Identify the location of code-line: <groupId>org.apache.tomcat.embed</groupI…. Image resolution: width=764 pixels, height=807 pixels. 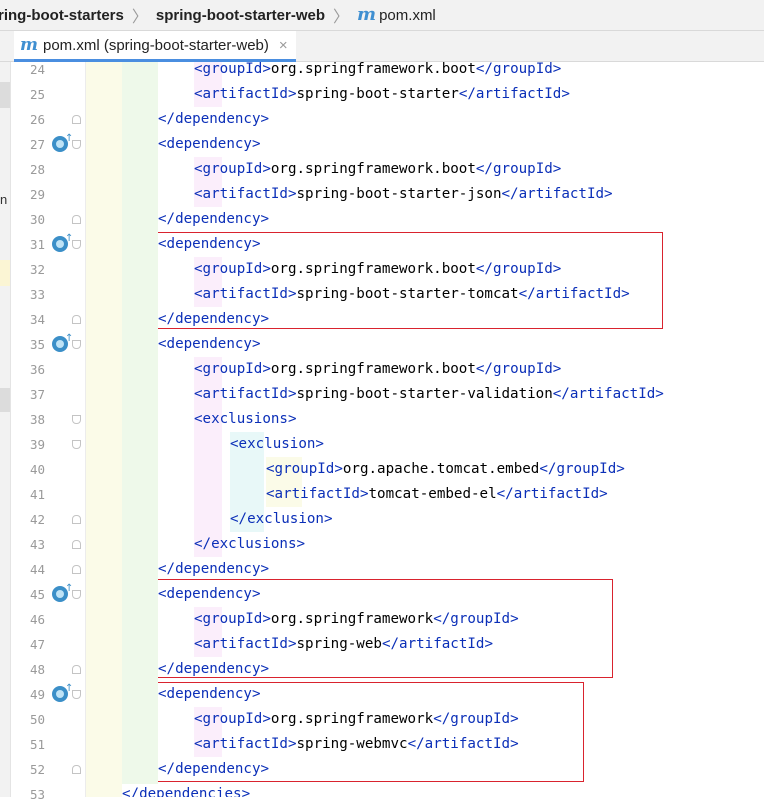
(445, 469).